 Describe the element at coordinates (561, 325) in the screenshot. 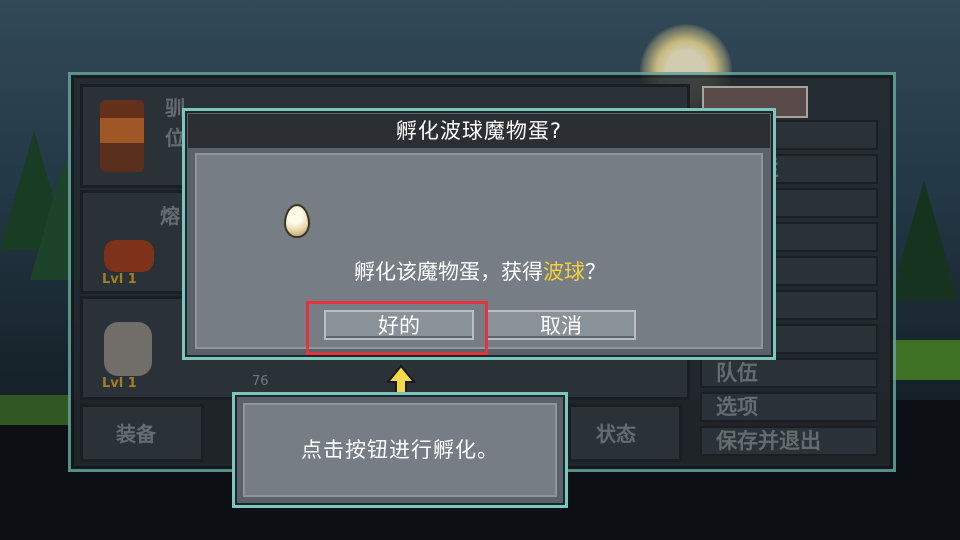

I see `cancel-button: 取消` at that location.